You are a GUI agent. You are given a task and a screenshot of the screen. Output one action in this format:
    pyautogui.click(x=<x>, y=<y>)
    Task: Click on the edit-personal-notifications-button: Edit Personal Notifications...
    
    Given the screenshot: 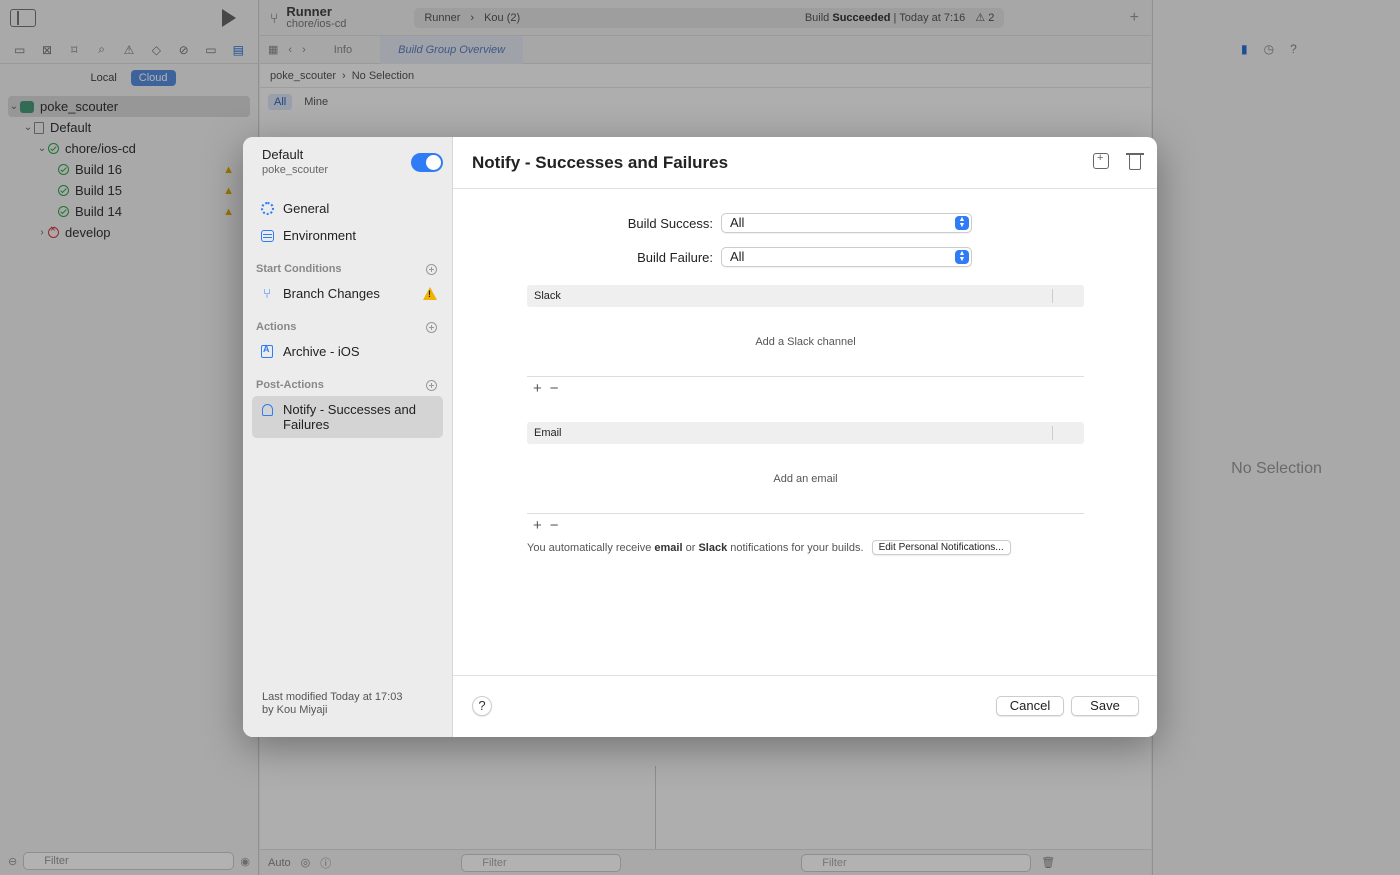 What is the action you would take?
    pyautogui.click(x=941, y=547)
    